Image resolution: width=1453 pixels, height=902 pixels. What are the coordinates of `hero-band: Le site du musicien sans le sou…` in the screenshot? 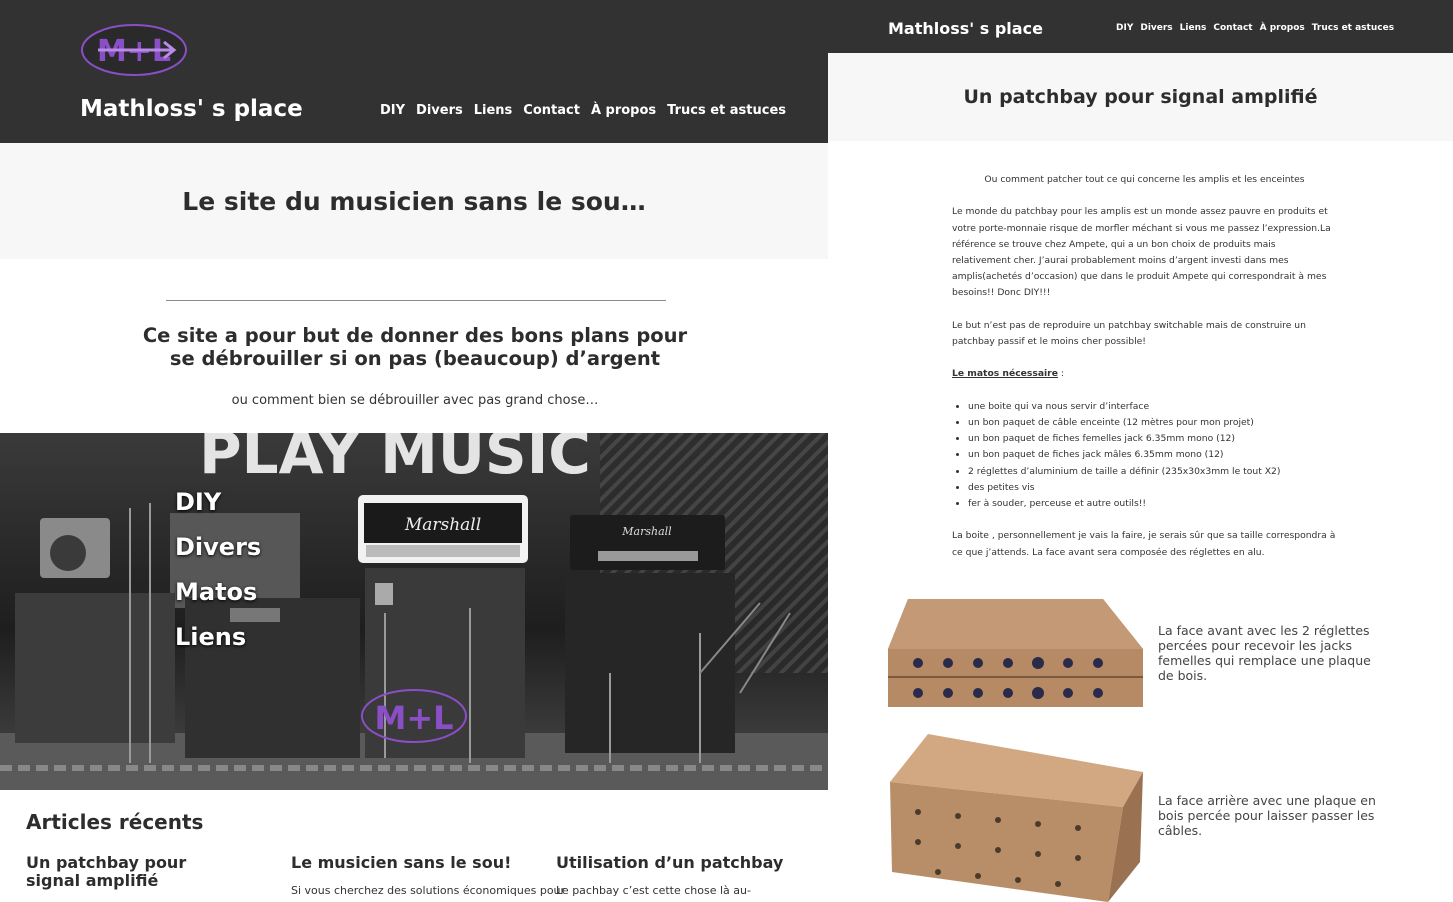 It's located at (414, 201).